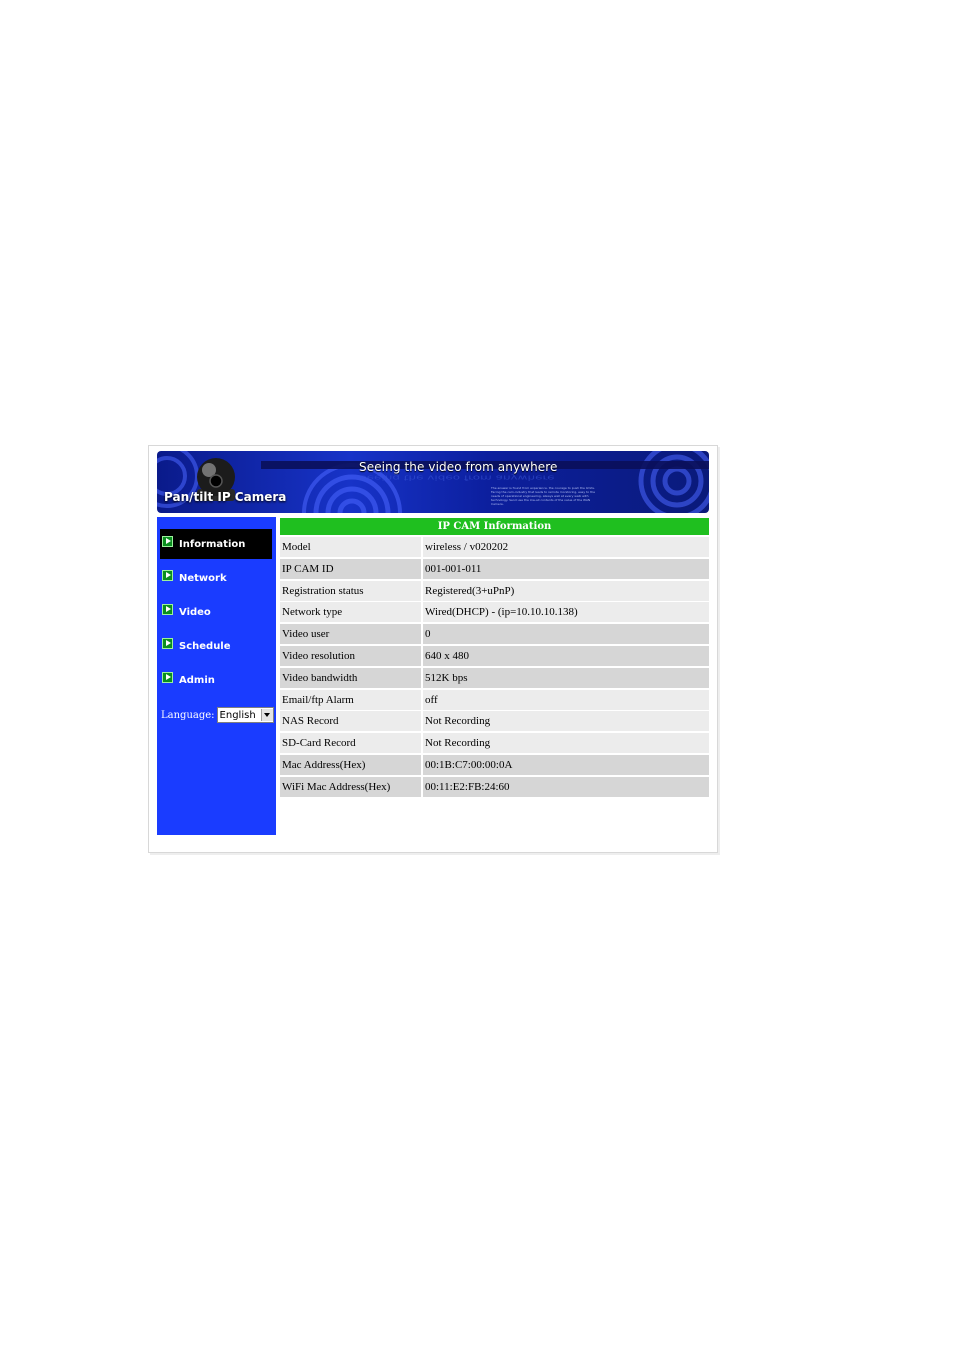 The width and height of the screenshot is (954, 1350). I want to click on sidebar-item-admin: Admin, so click(216, 680).